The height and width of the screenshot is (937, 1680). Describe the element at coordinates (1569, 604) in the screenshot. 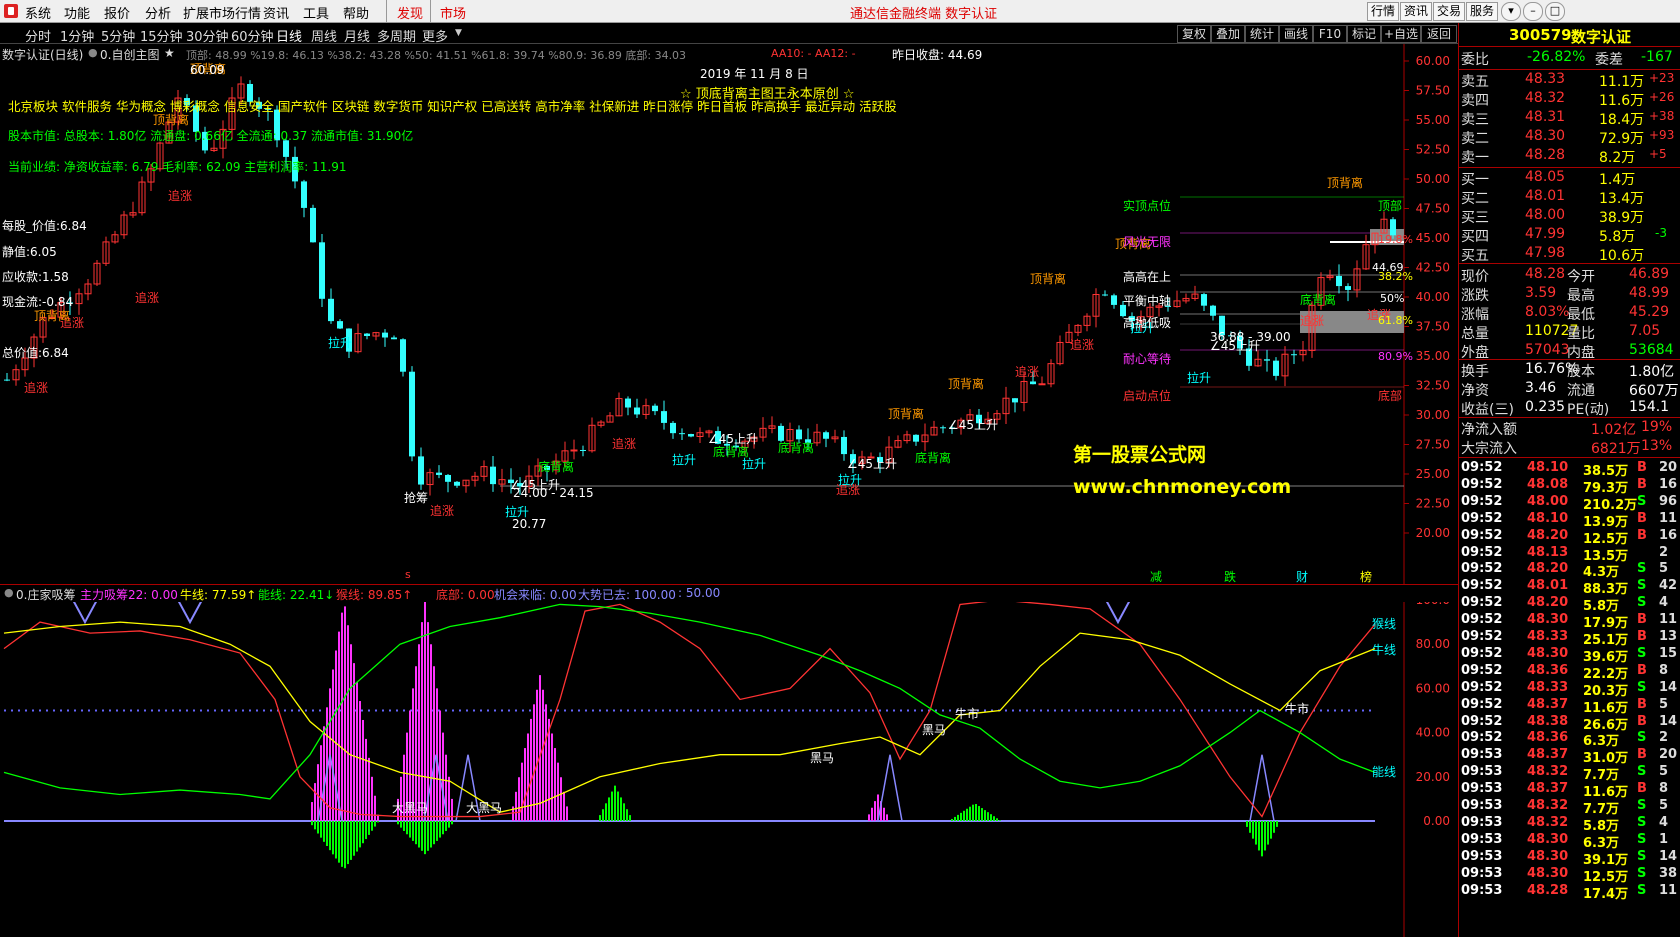

I see `tick-row: 09:52 48.20 5.8万 S 4` at that location.